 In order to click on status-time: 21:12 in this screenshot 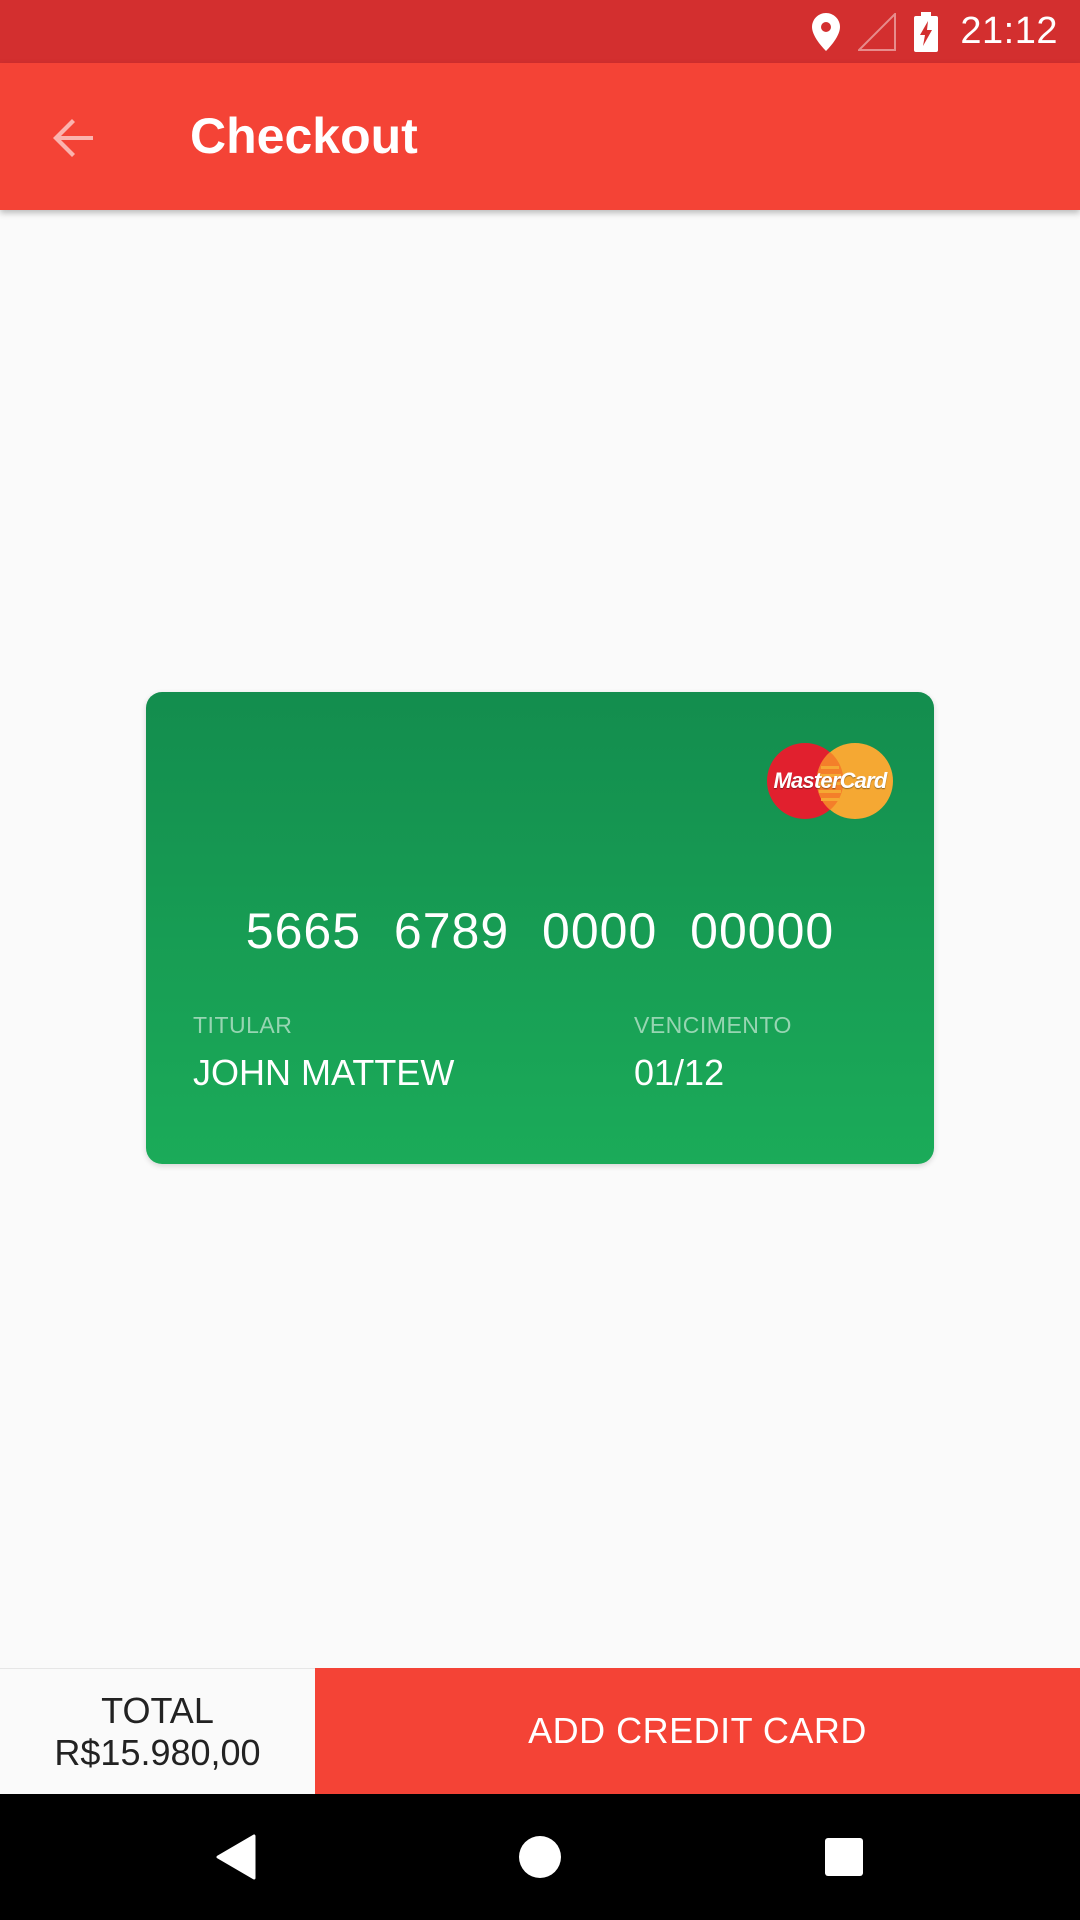, I will do `click(1009, 31)`.